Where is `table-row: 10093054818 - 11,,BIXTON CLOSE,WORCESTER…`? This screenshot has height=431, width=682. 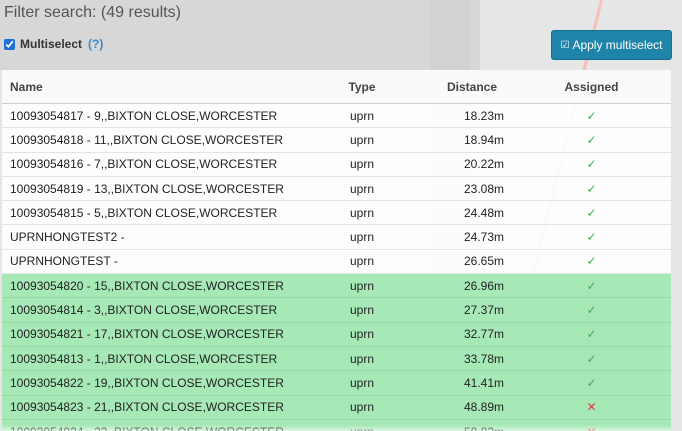 table-row: 10093054818 - 11,,BIXTON CLOSE,WORCESTER… is located at coordinates (336, 140).